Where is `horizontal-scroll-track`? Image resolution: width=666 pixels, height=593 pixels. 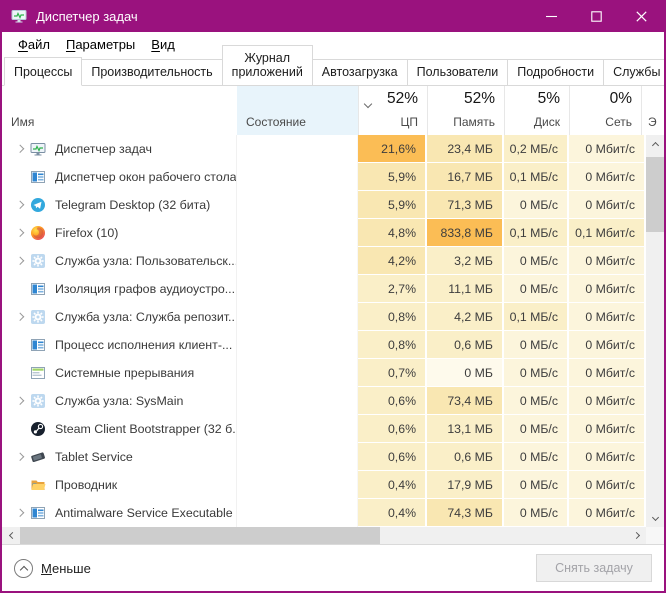 horizontal-scroll-track is located at coordinates (504, 535).